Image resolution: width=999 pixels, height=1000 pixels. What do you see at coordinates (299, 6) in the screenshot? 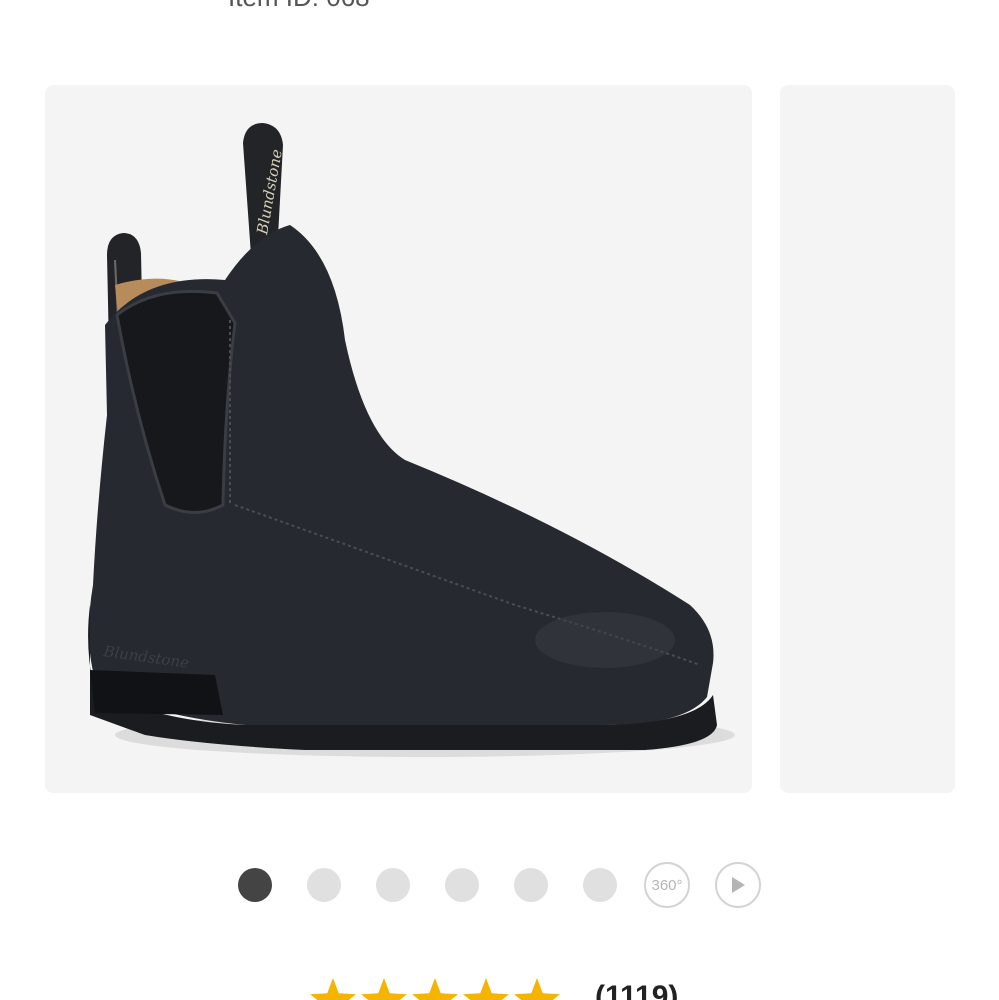
I see `item-id: Item ID: 068` at bounding box center [299, 6].